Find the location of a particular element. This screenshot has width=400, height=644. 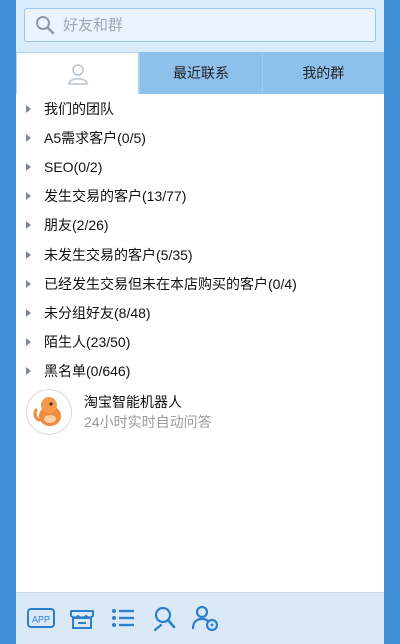

store-button is located at coordinates (82, 618).